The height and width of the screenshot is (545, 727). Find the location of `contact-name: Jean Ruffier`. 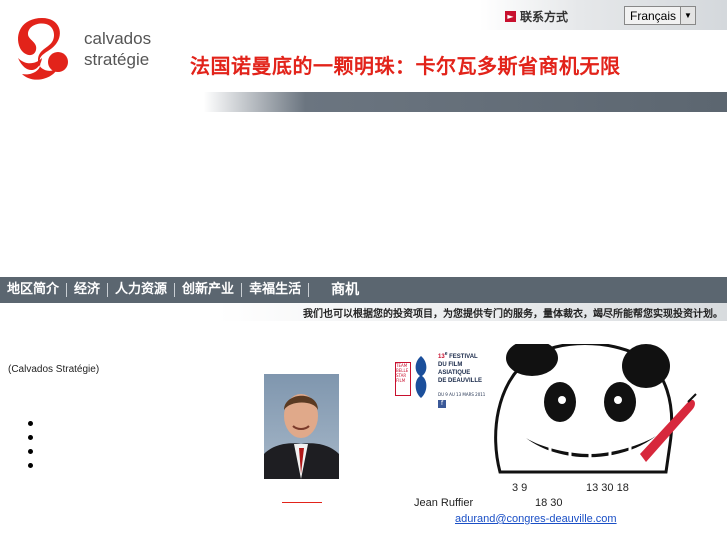

contact-name: Jean Ruffier is located at coordinates (444, 503).